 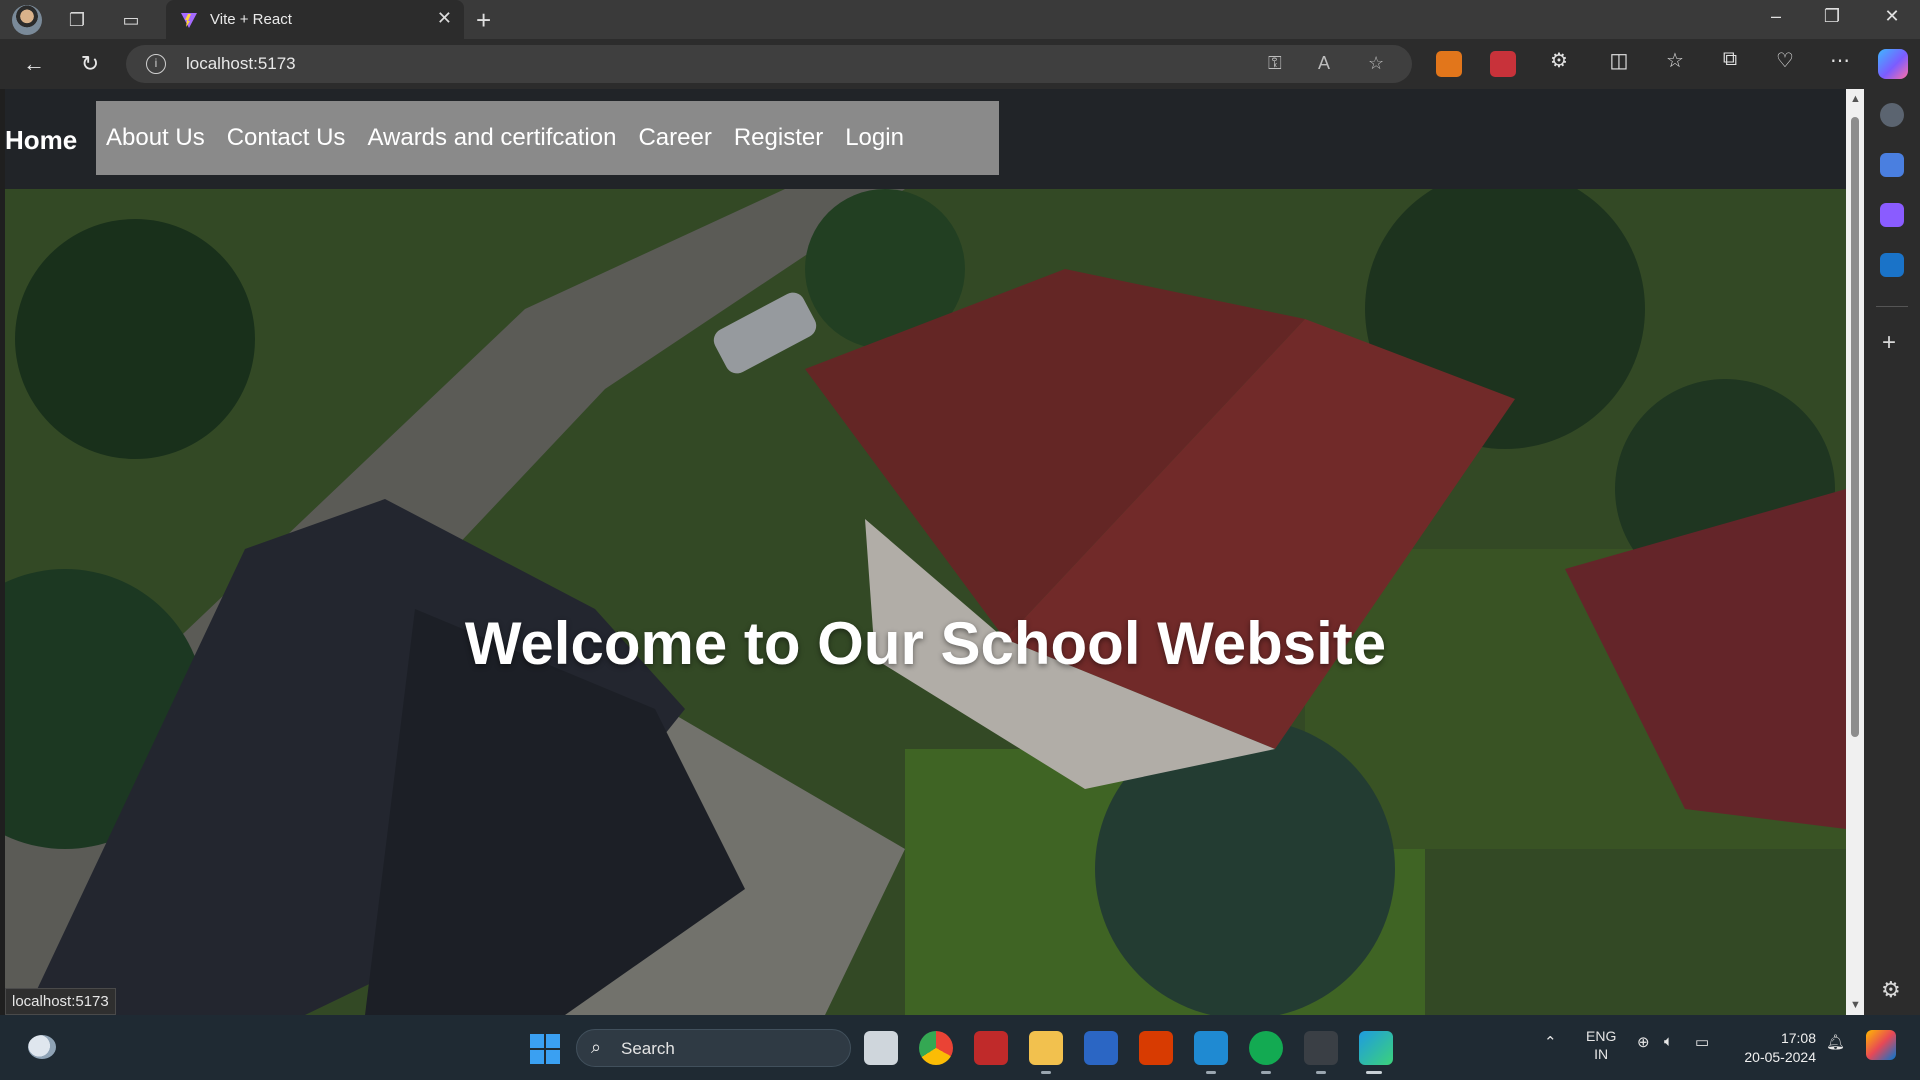 What do you see at coordinates (1275, 63) in the screenshot?
I see `key-icon: ⚿` at bounding box center [1275, 63].